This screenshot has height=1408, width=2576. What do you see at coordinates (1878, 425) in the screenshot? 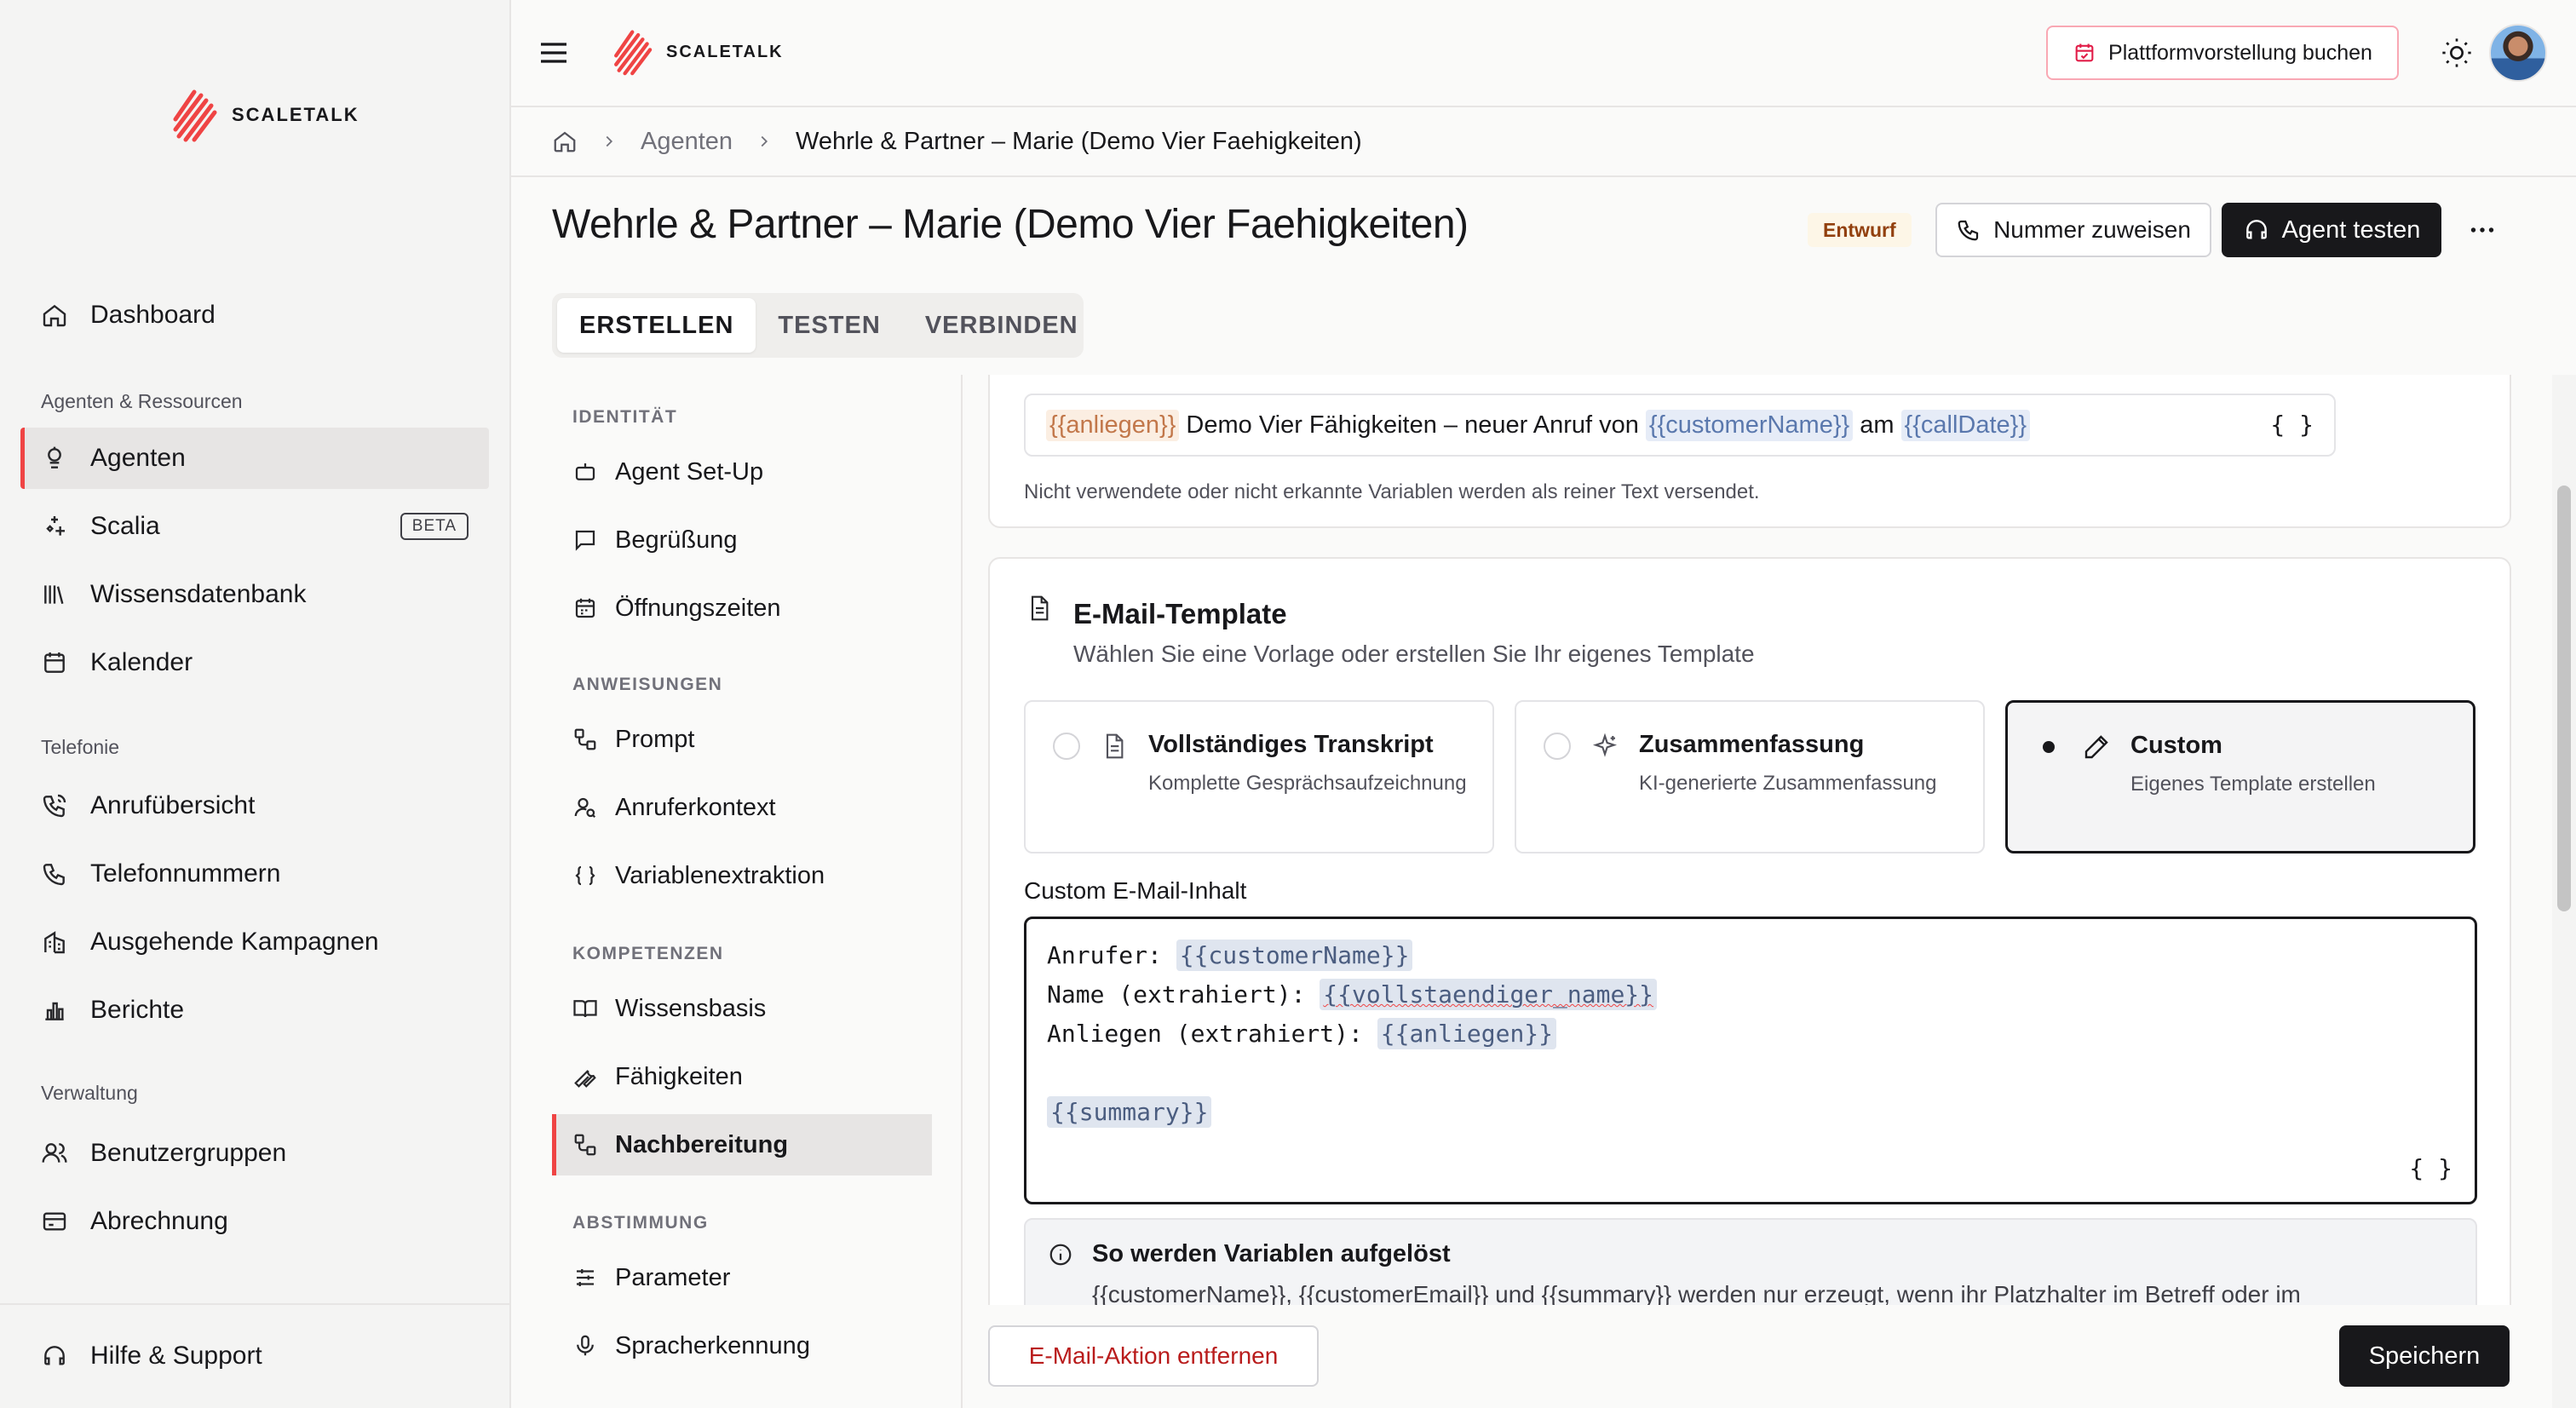
I see `subject-text: am` at bounding box center [1878, 425].